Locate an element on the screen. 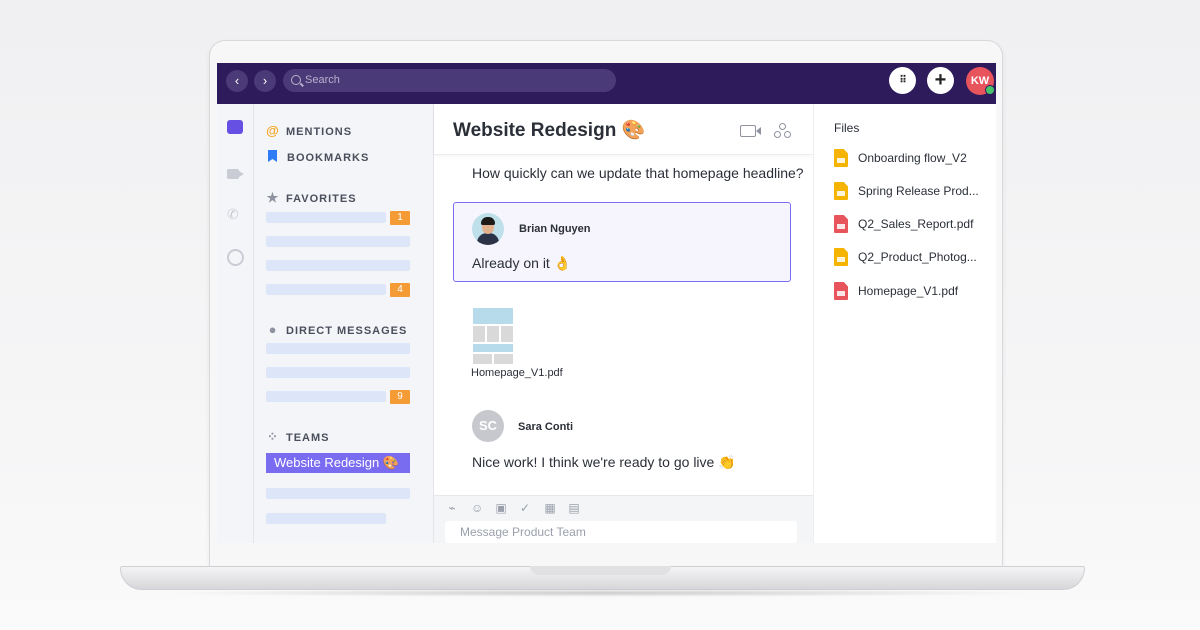 The image size is (1200, 630). plus-icon: + is located at coordinates (940, 80).